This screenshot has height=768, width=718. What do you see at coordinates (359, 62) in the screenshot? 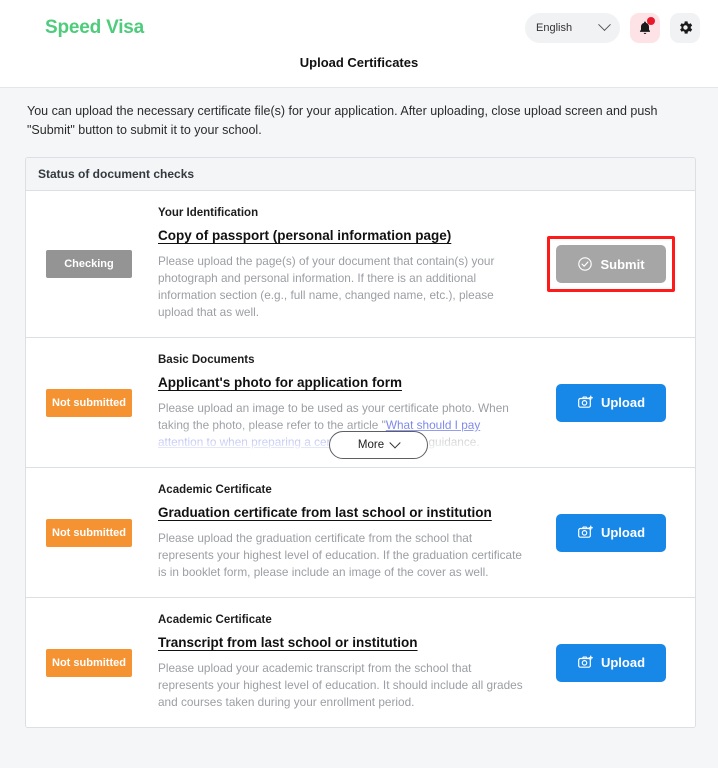
I see `page-title: Upload Certificates` at bounding box center [359, 62].